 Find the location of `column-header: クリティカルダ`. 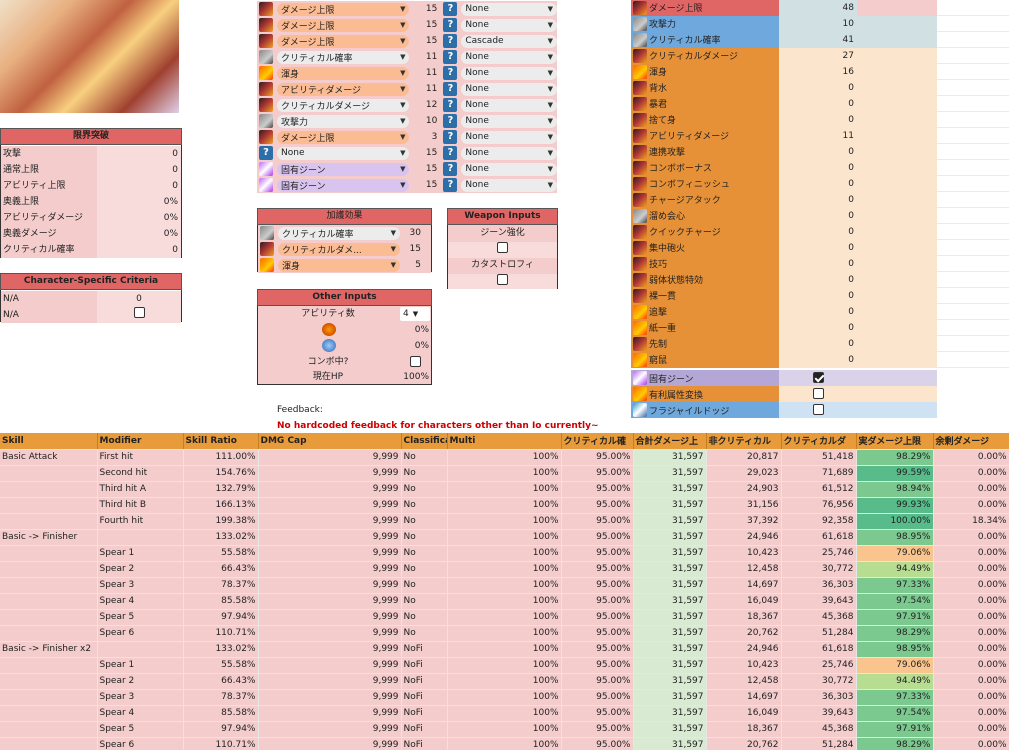

column-header: クリティカルダ is located at coordinates (819, 441).